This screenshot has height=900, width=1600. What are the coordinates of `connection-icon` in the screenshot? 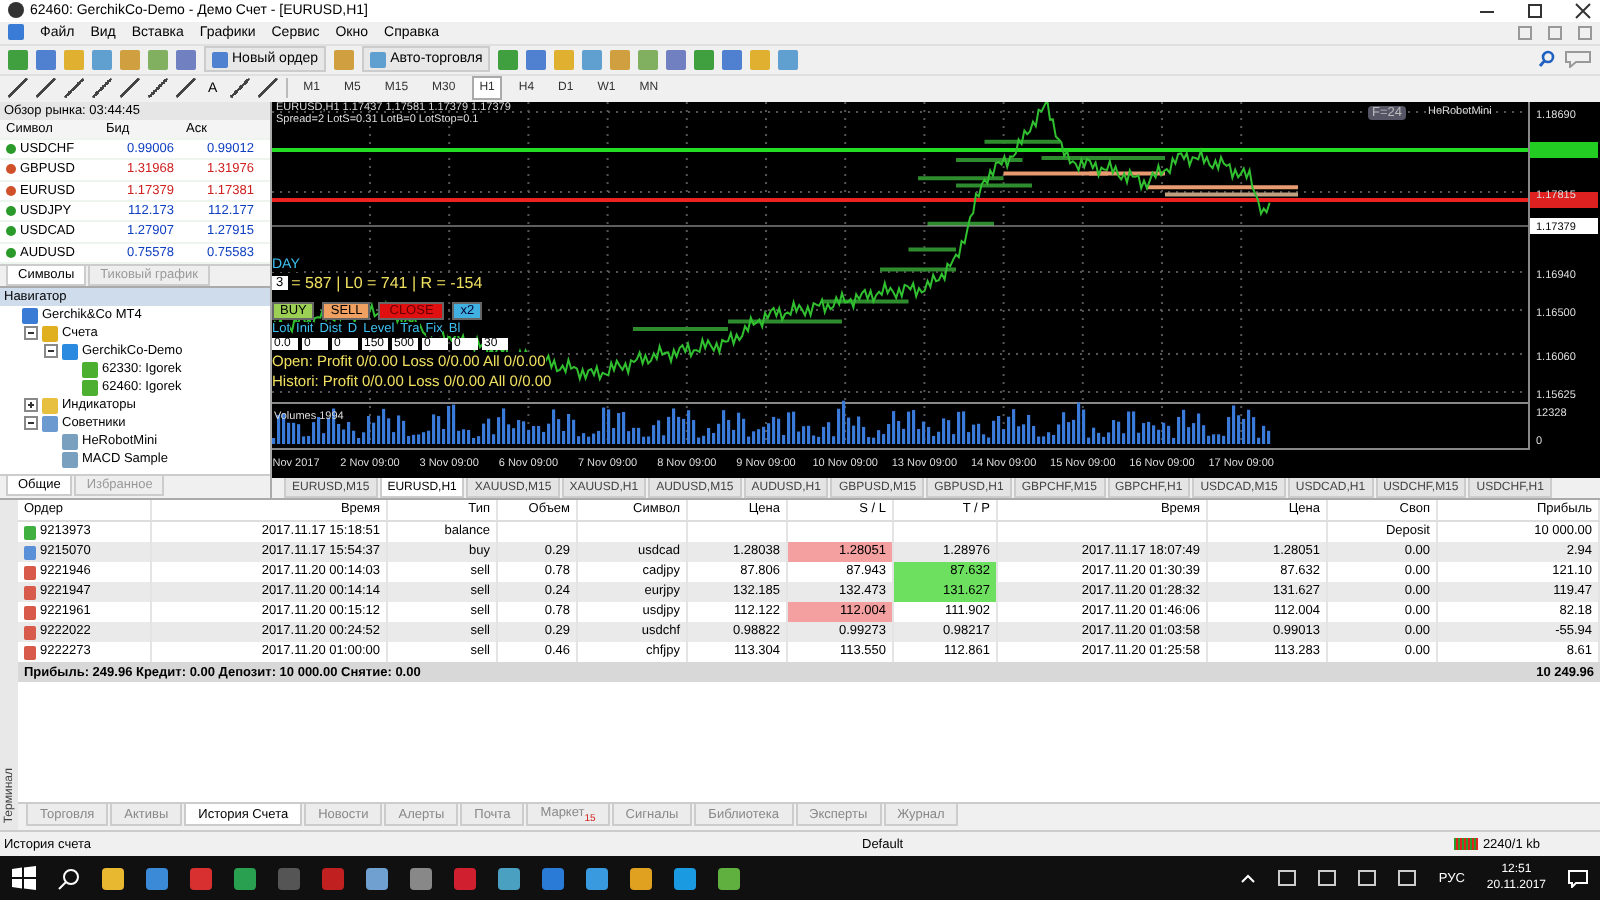 It's located at (1466, 844).